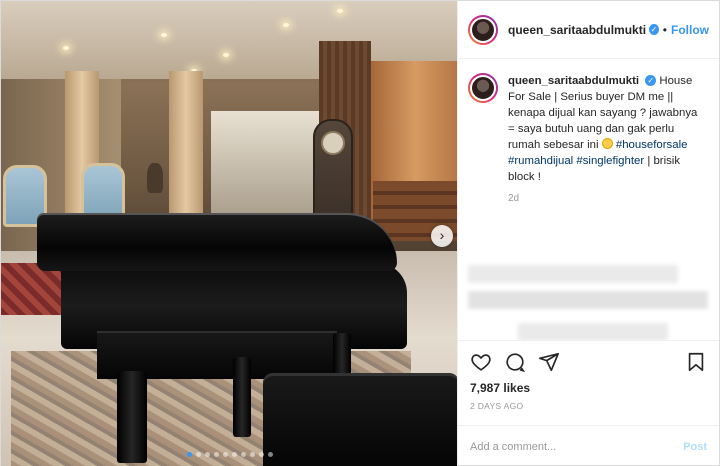  I want to click on vase, so click(155, 178).